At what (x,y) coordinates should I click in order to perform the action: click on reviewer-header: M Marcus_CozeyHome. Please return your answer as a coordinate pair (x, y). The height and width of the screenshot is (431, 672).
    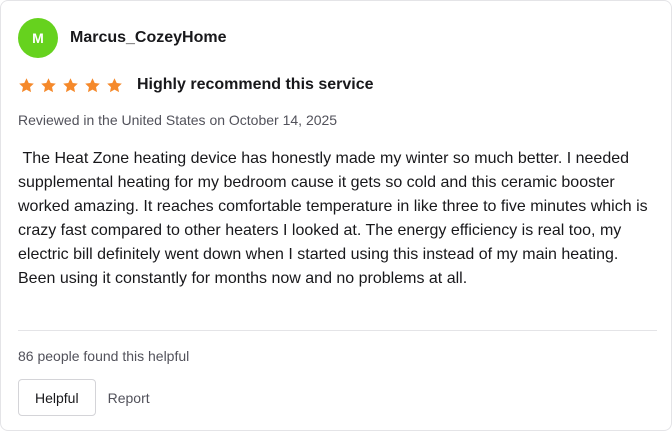
    Looking at the image, I should click on (122, 38).